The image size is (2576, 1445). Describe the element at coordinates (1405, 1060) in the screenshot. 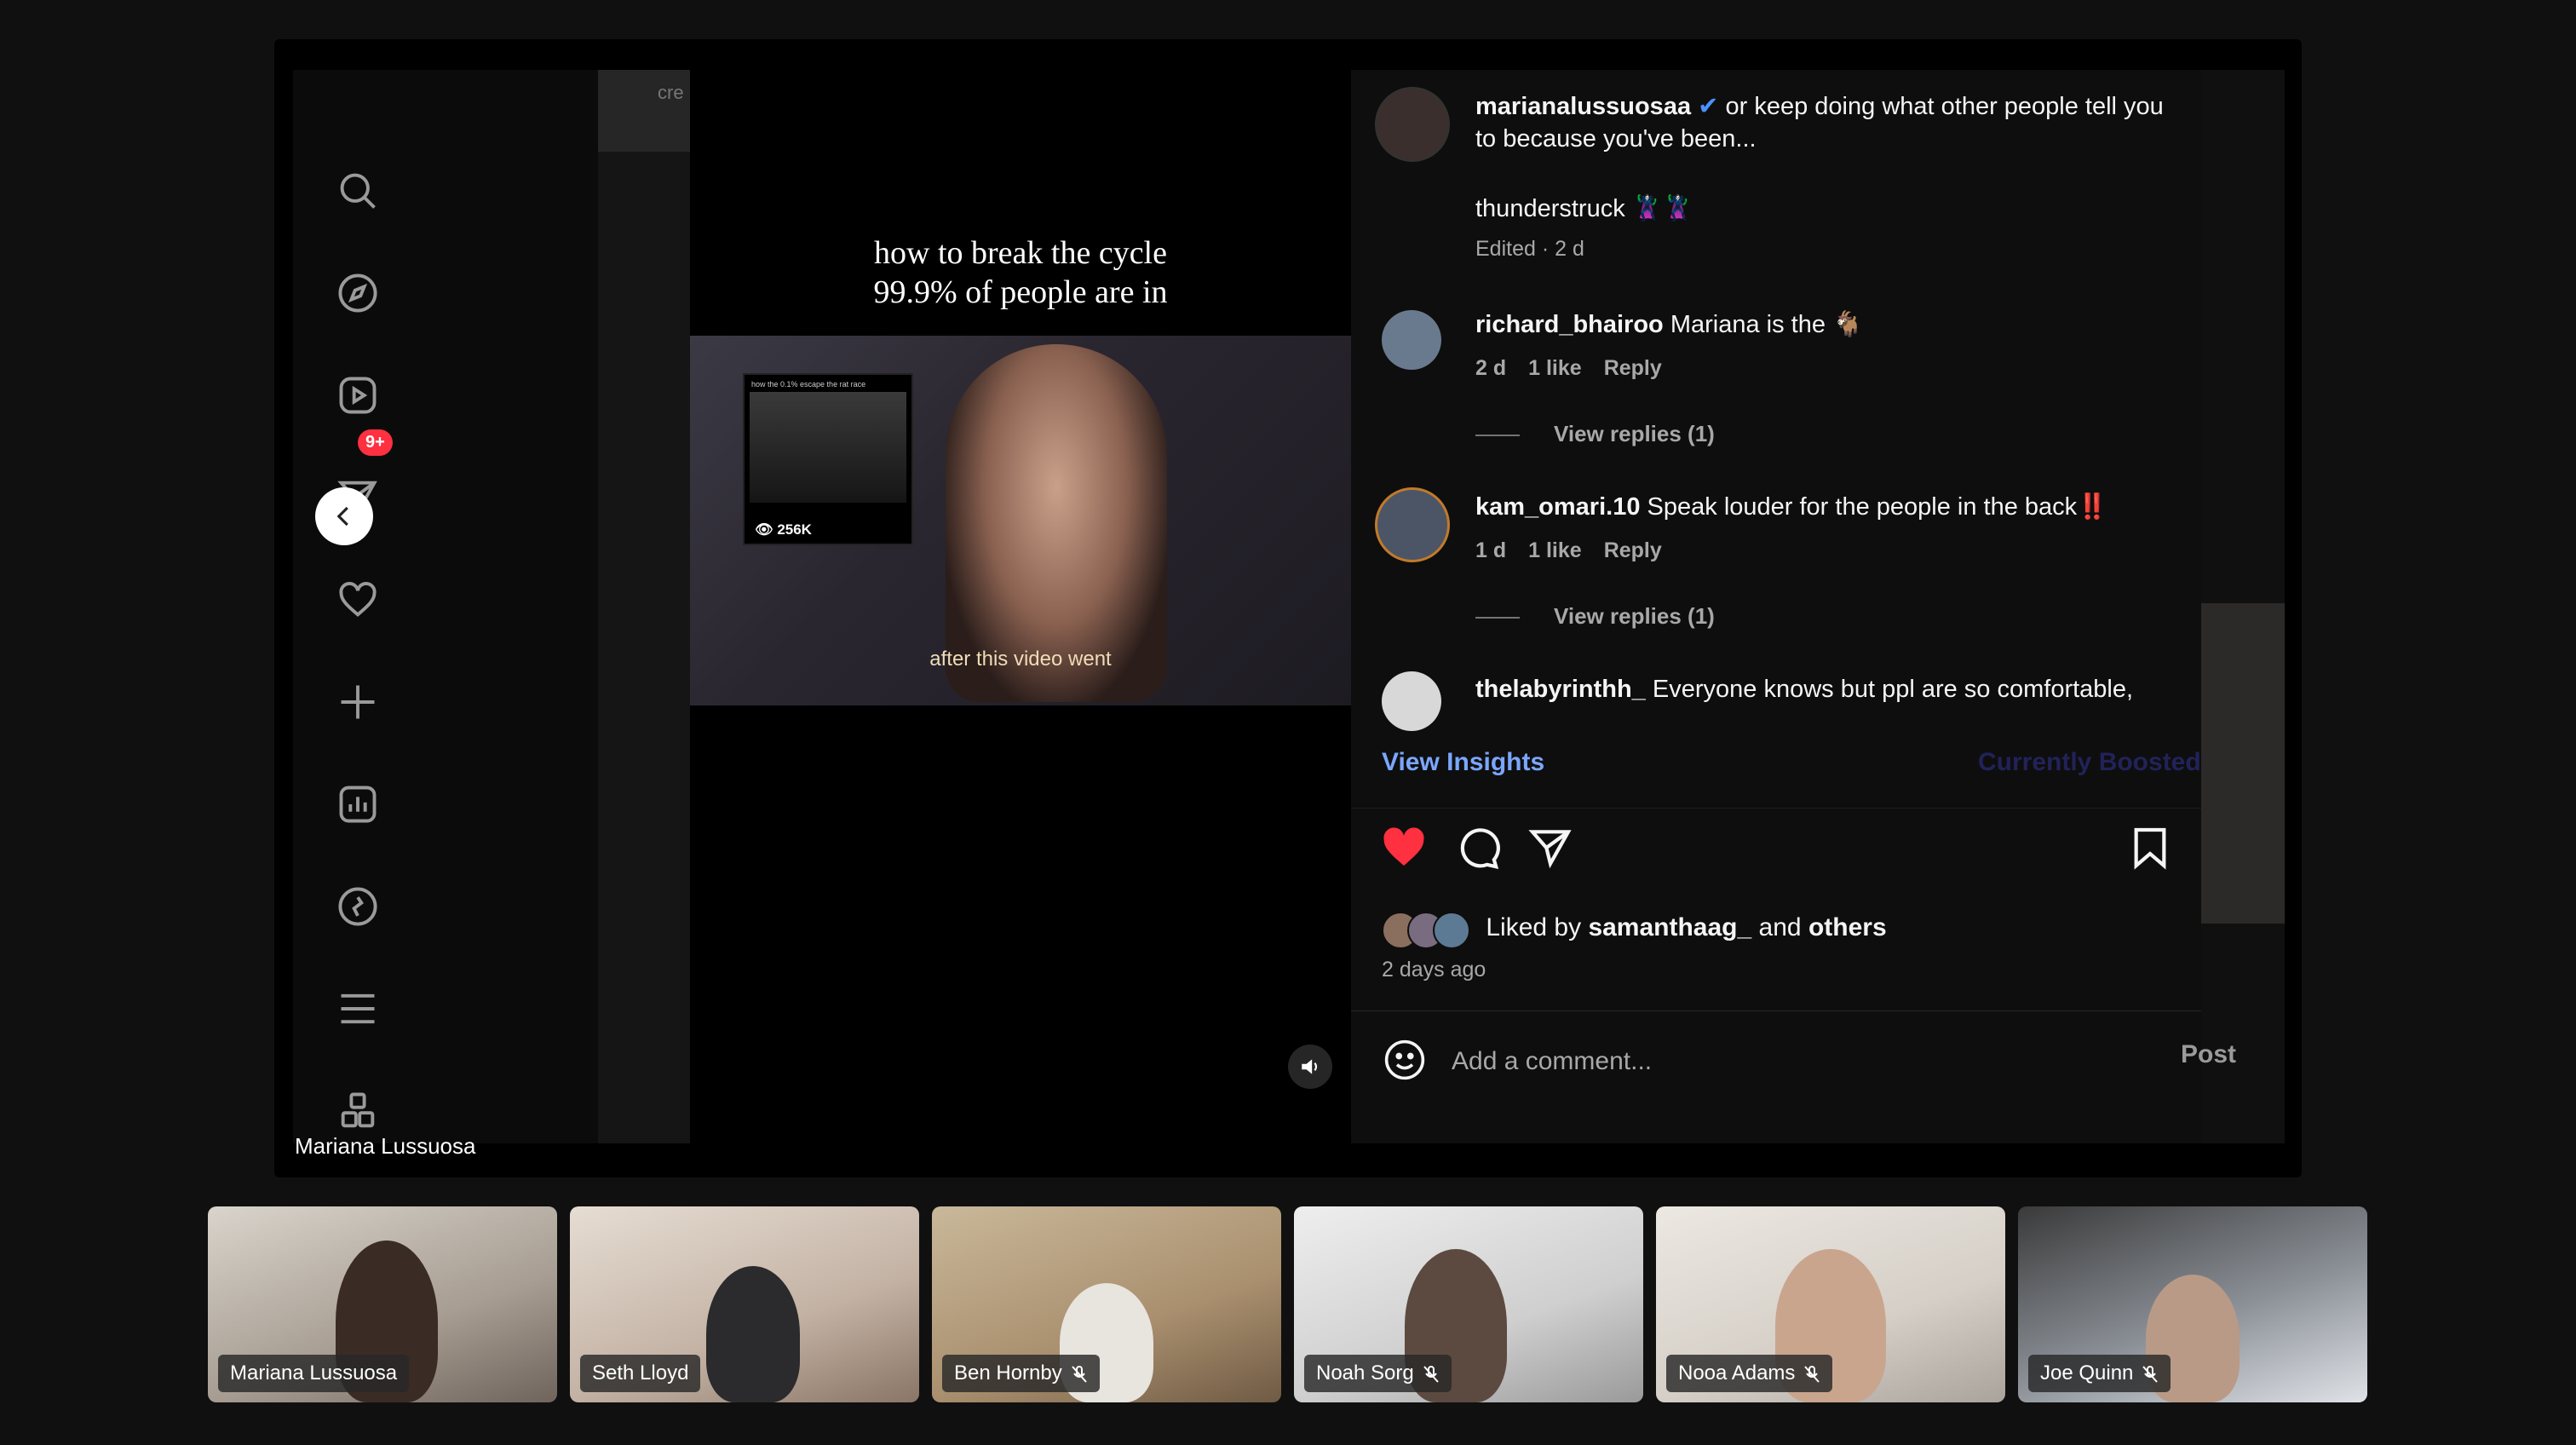

I see `emoji-icon` at that location.